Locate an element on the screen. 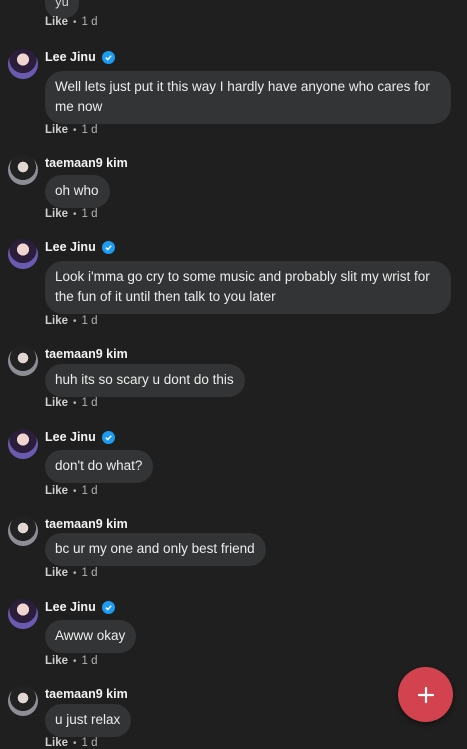 Image resolution: width=467 pixels, height=749 pixels. comment-text: Awww okay is located at coordinates (90, 635).